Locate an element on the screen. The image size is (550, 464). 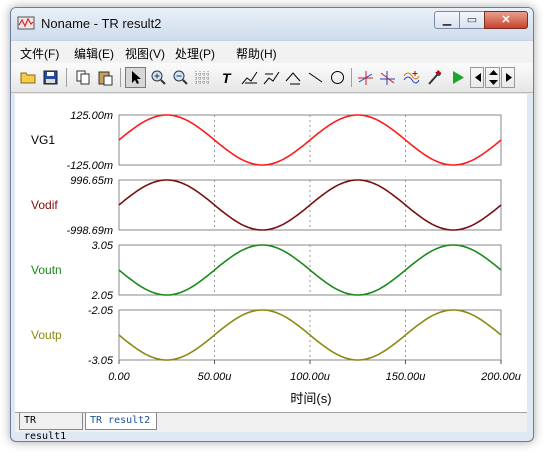
circle-icon is located at coordinates (337, 77).